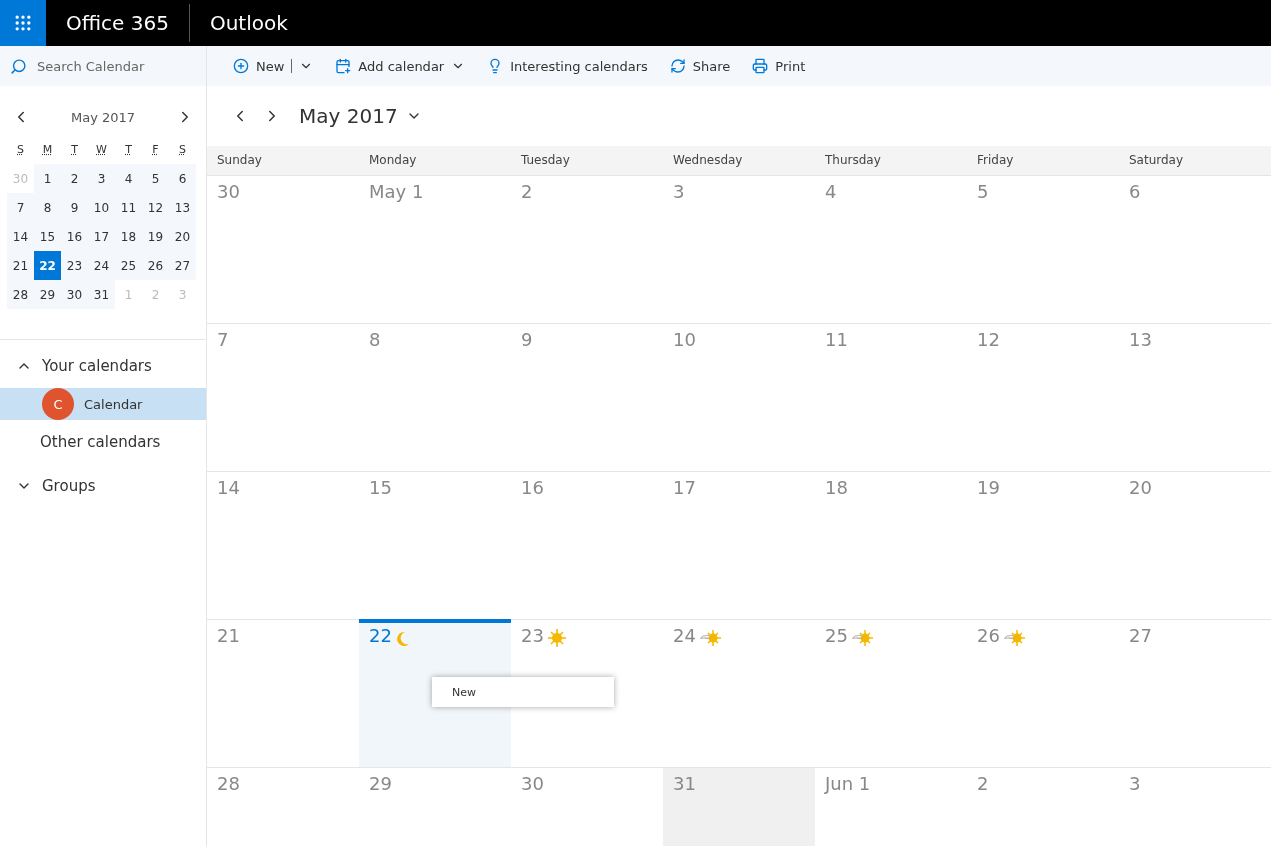 This screenshot has width=1271, height=846. Describe the element at coordinates (155, 207) in the screenshot. I see `mini-calendar-day: 12` at that location.